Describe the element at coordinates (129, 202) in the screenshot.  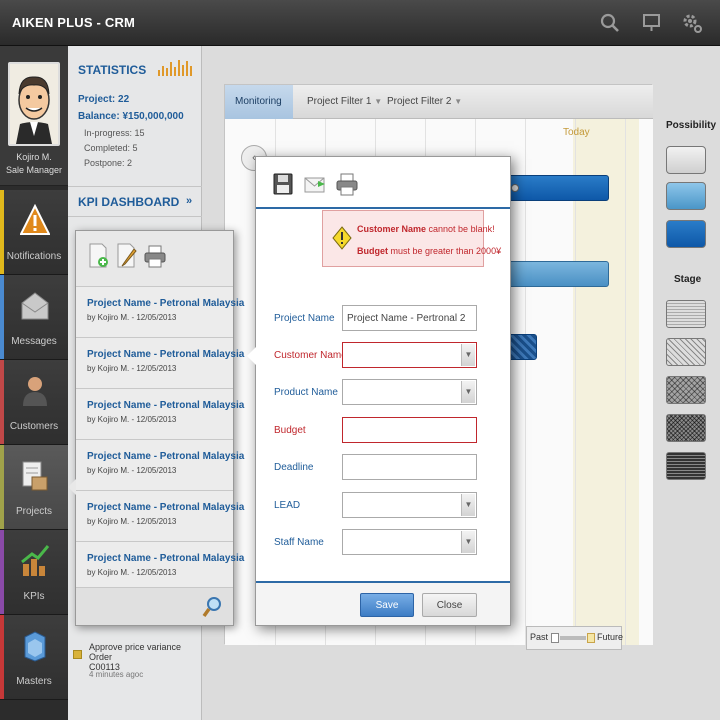
I see `kpi-dashboard-title: KPI DASHBOARD` at that location.